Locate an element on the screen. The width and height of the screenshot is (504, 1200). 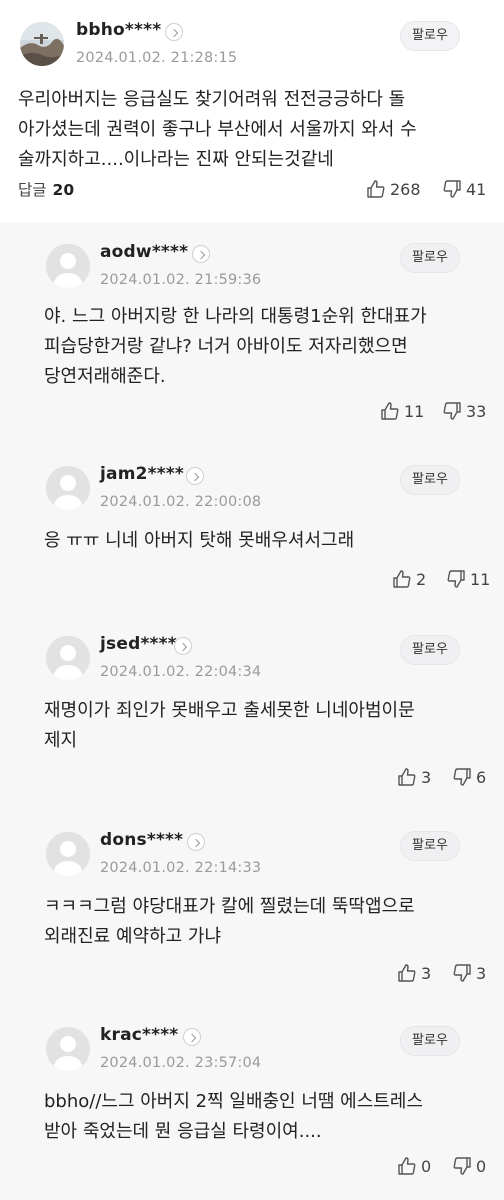
comment-date: 2024.01.02. 22:14:33 is located at coordinates (181, 868).